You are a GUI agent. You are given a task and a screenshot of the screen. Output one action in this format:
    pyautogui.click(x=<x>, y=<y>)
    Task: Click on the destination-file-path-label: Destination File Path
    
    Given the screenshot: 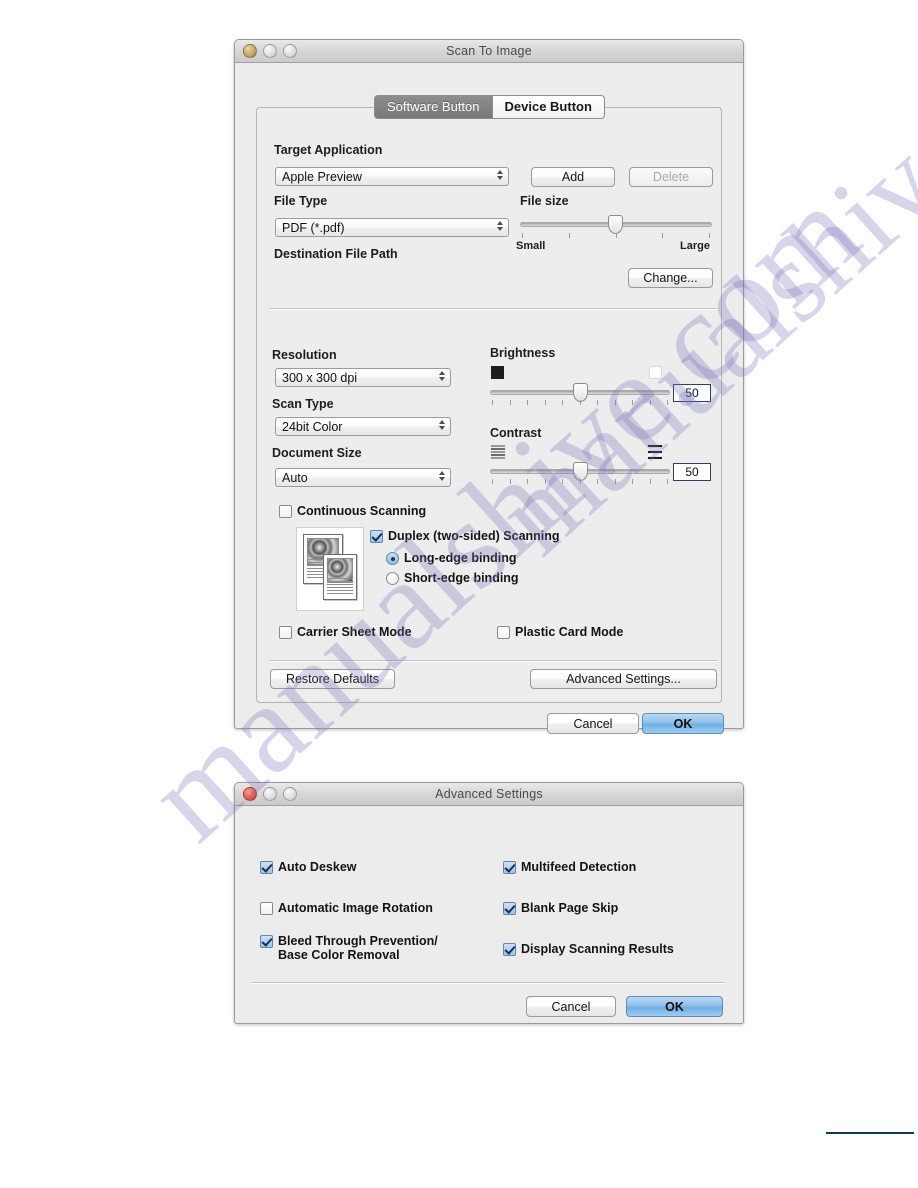 What is the action you would take?
    pyautogui.click(x=336, y=254)
    